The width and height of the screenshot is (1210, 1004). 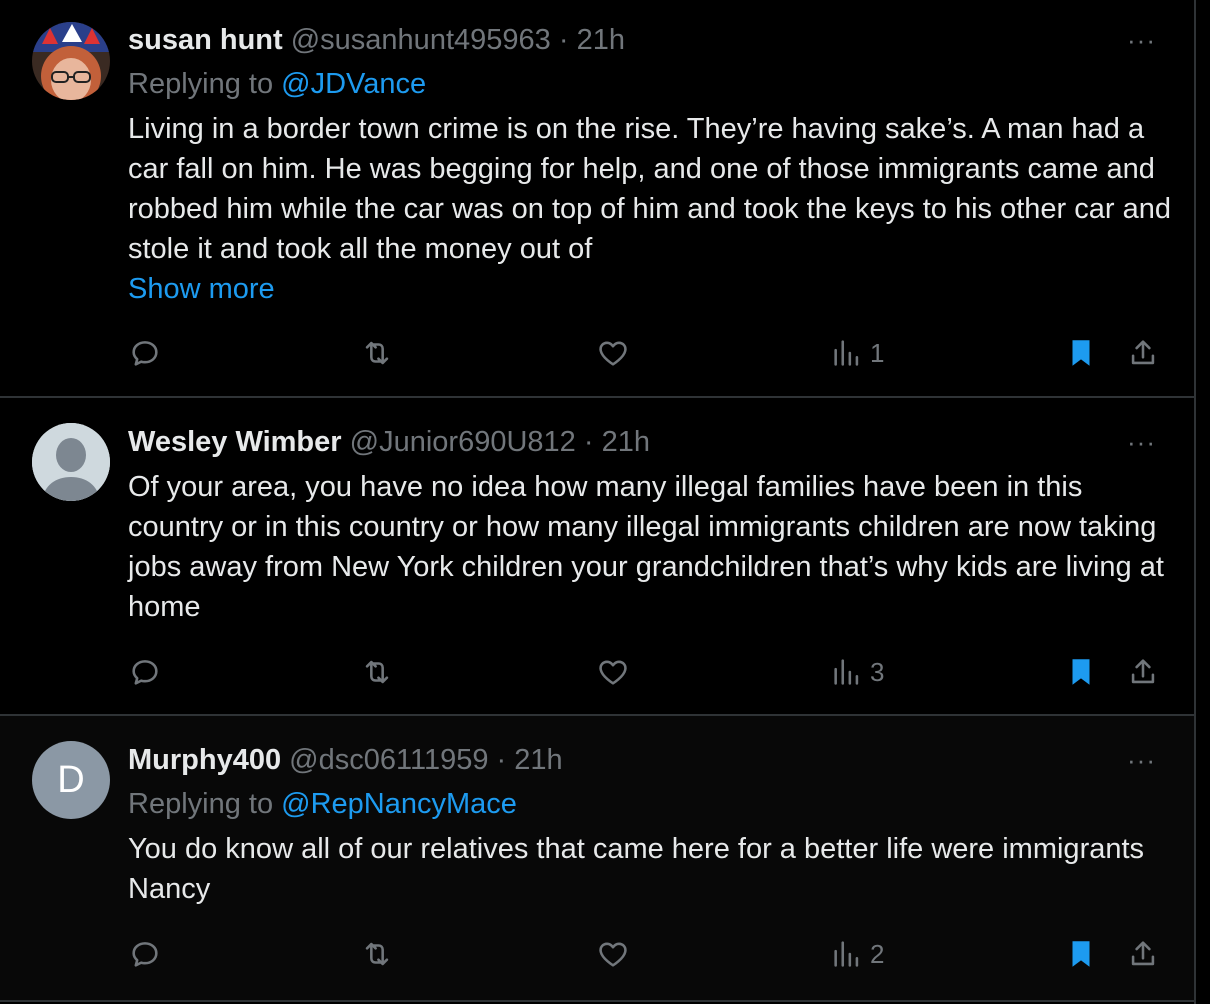 I want to click on views-count: 3, so click(x=877, y=671).